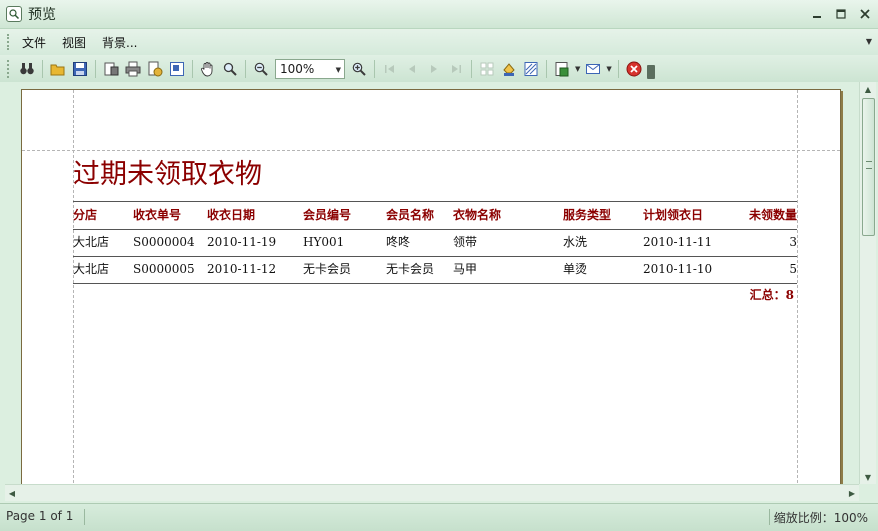 The height and width of the screenshot is (531, 878). Describe the element at coordinates (111, 69) in the screenshot. I see `page-setup-icon` at that location.